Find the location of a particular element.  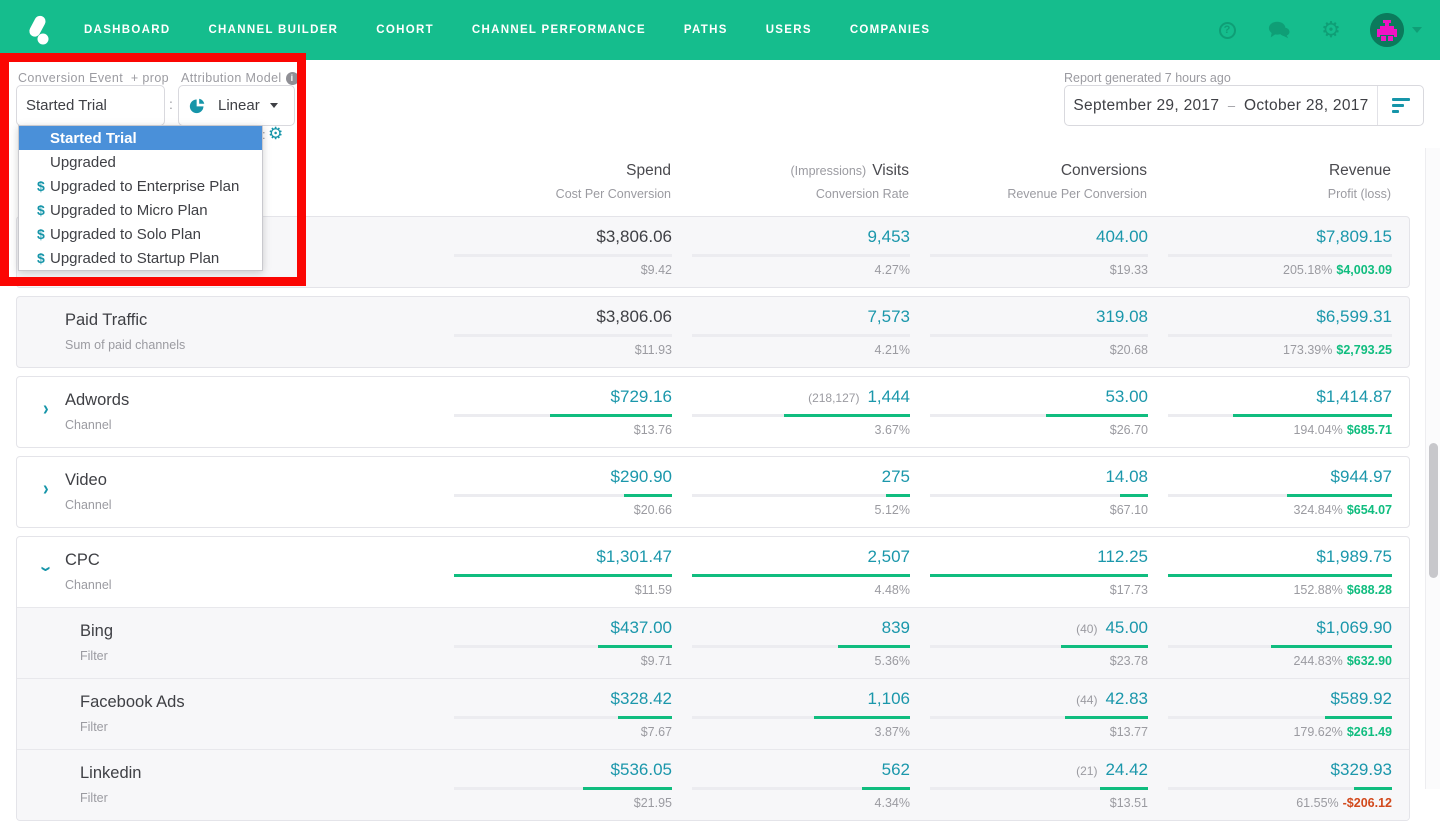

dropdown-item-upgraded-startup: $ Upgraded to Startup Plan is located at coordinates (140, 258).